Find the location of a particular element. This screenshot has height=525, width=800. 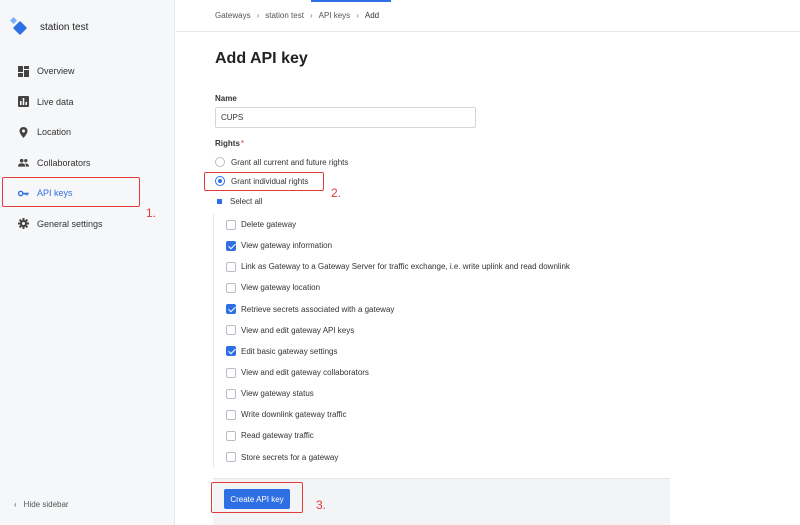

right-view-edit-api-keys: View and edit gateway API keys is located at coordinates (449, 330).